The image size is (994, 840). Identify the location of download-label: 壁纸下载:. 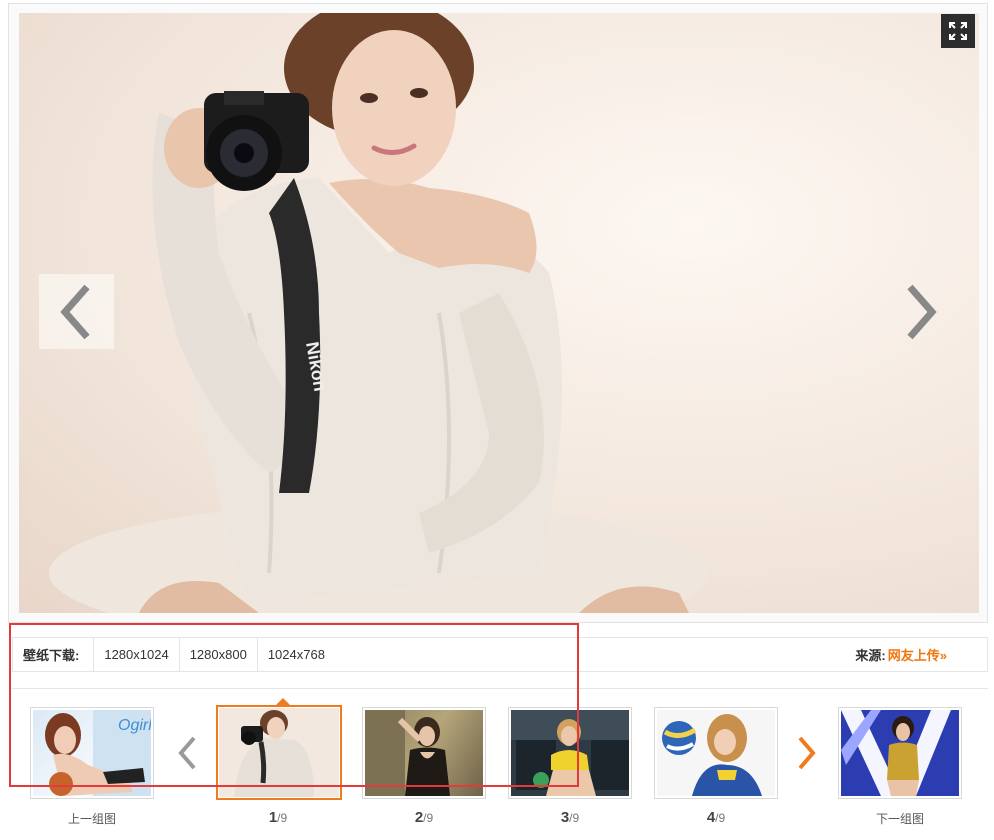
(51, 655).